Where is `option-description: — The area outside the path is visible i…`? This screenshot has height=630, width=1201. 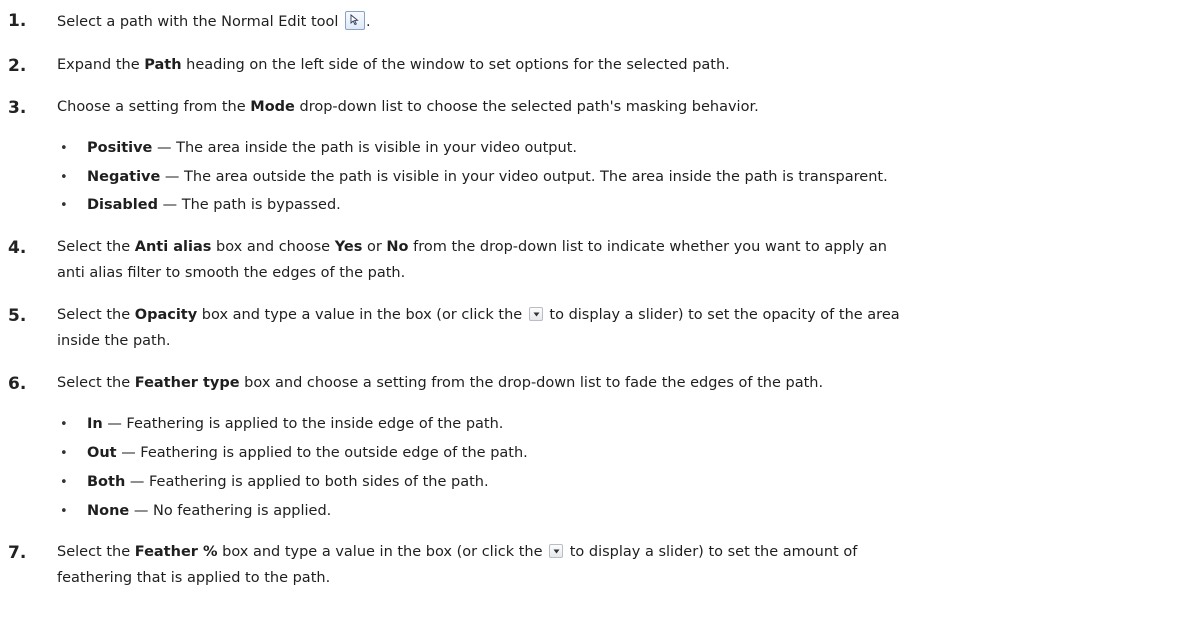 option-description: — The area outside the path is visible i… is located at coordinates (524, 177).